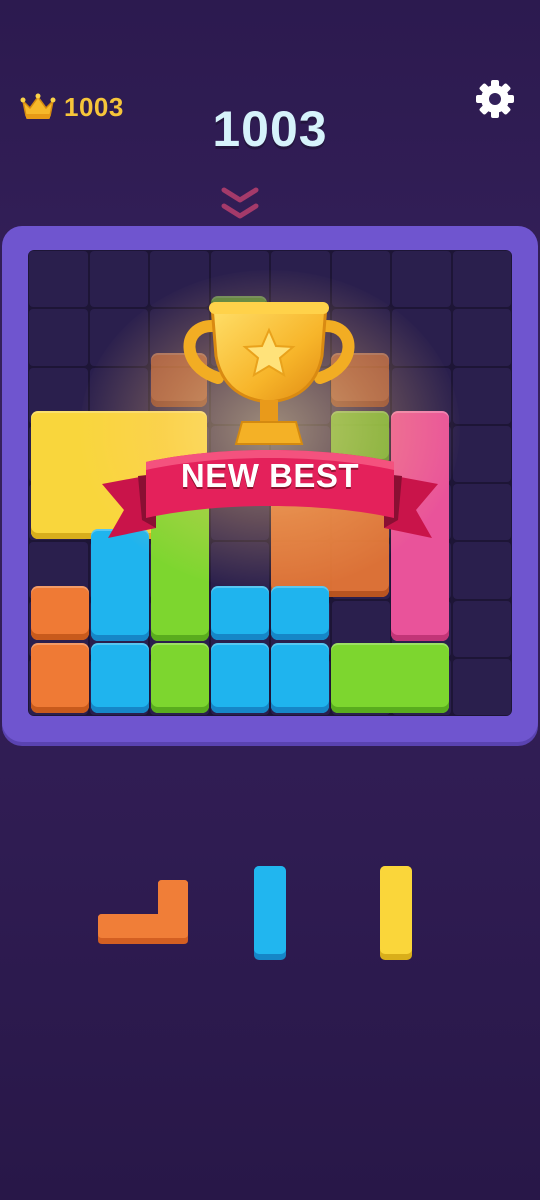 Image resolution: width=540 pixels, height=1200 pixels. Describe the element at coordinates (396, 914) in the screenshot. I see `tray-piece-yellow-bar` at that location.